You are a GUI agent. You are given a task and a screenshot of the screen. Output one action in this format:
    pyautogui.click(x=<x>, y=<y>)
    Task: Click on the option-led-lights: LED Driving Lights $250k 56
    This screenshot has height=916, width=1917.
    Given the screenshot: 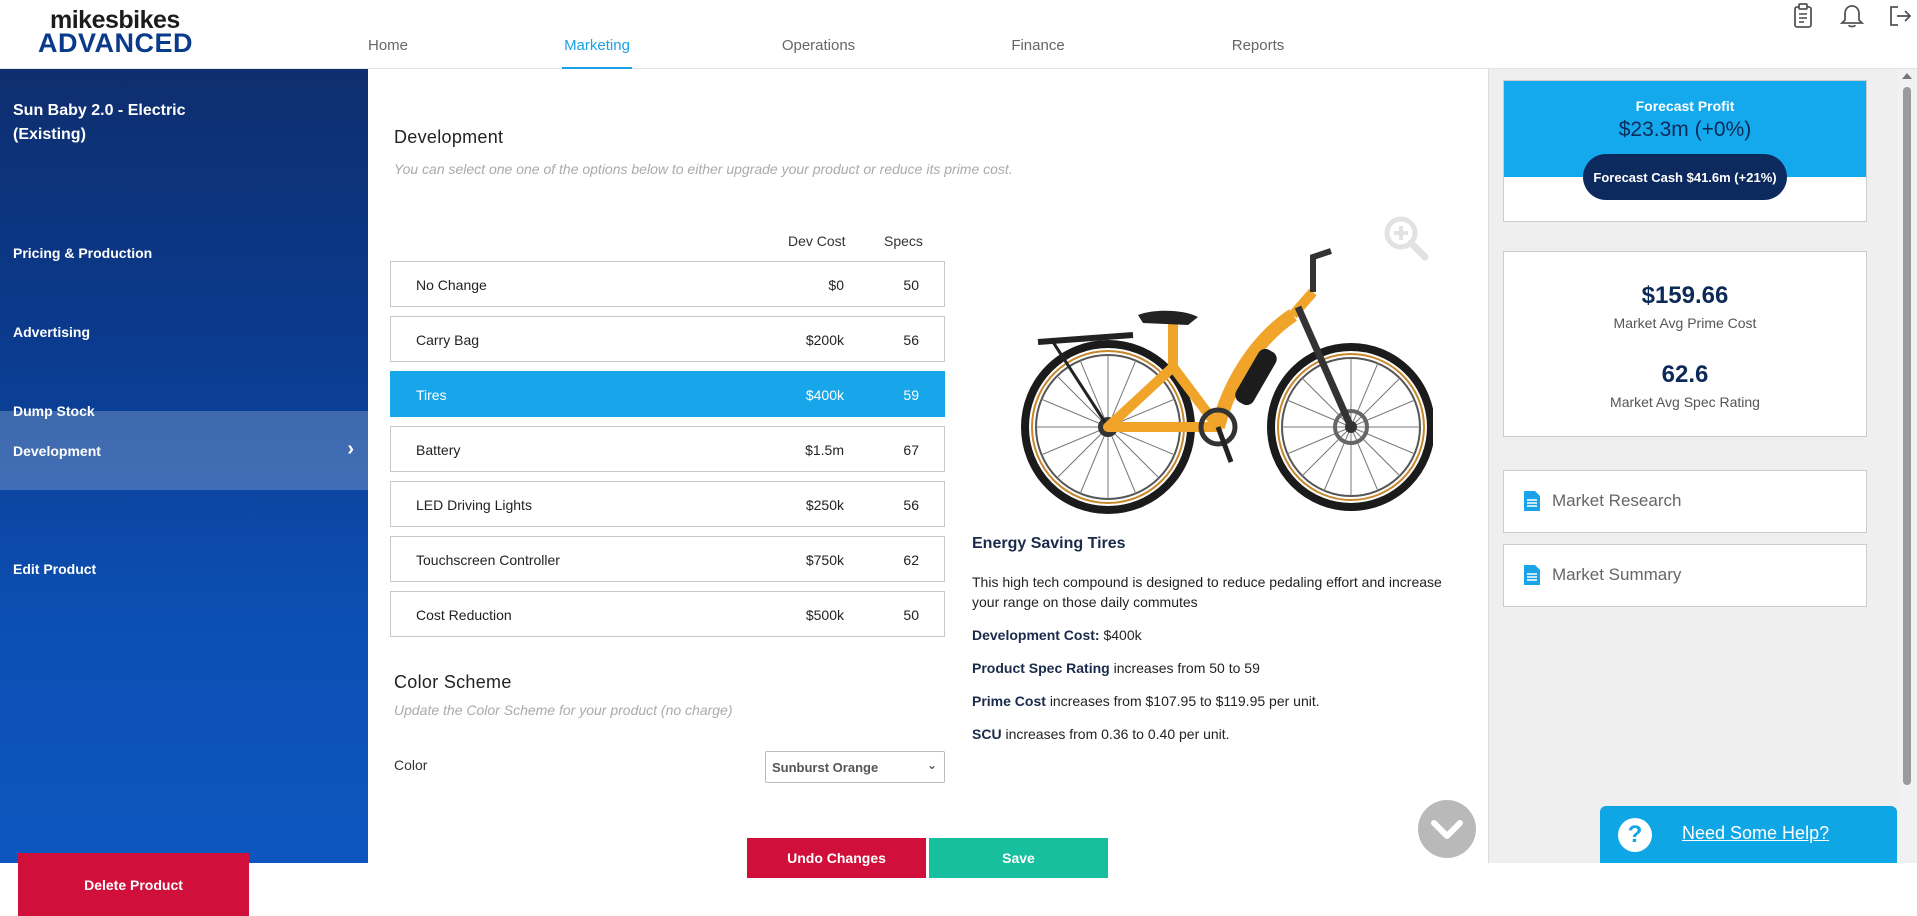 What is the action you would take?
    pyautogui.click(x=667, y=504)
    